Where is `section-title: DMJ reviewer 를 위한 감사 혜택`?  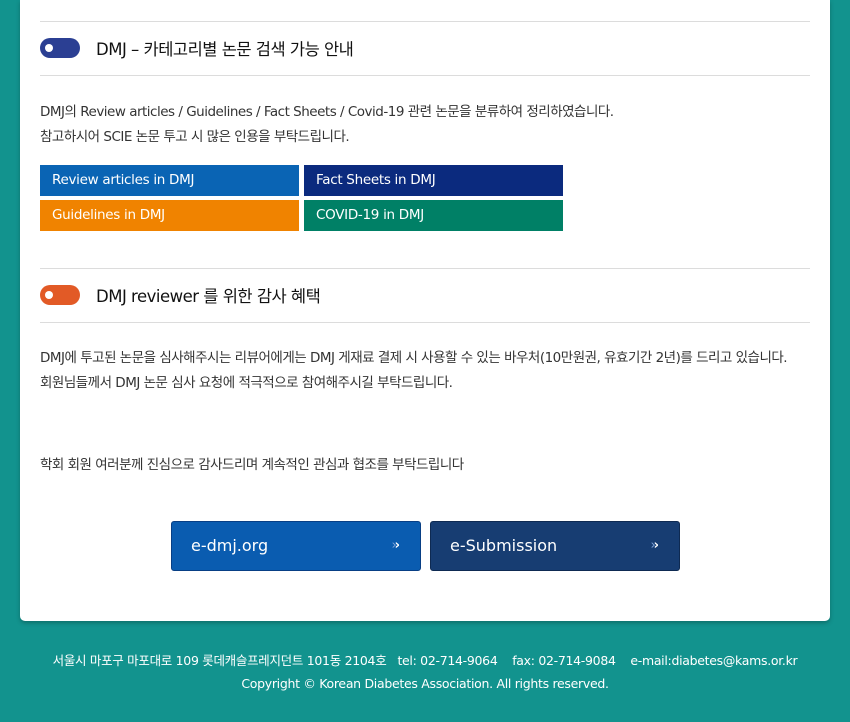 section-title: DMJ reviewer 를 위한 감사 혜택 is located at coordinates (208, 296).